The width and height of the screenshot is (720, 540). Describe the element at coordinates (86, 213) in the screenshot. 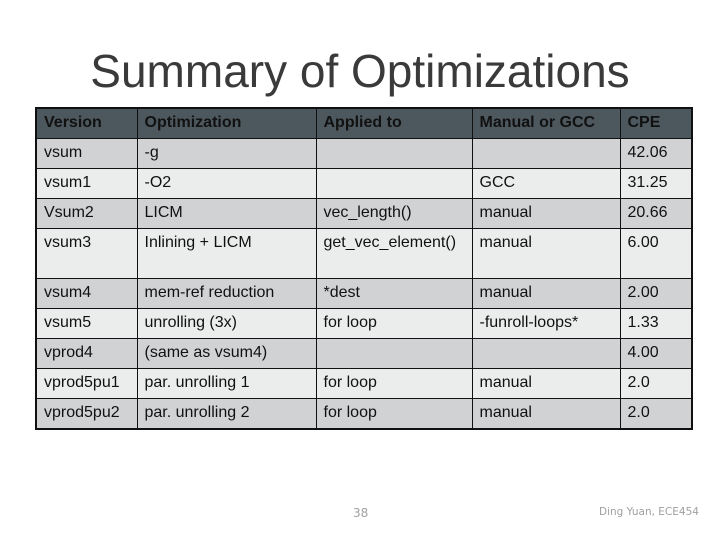

I see `cell-version: Vsum2` at that location.